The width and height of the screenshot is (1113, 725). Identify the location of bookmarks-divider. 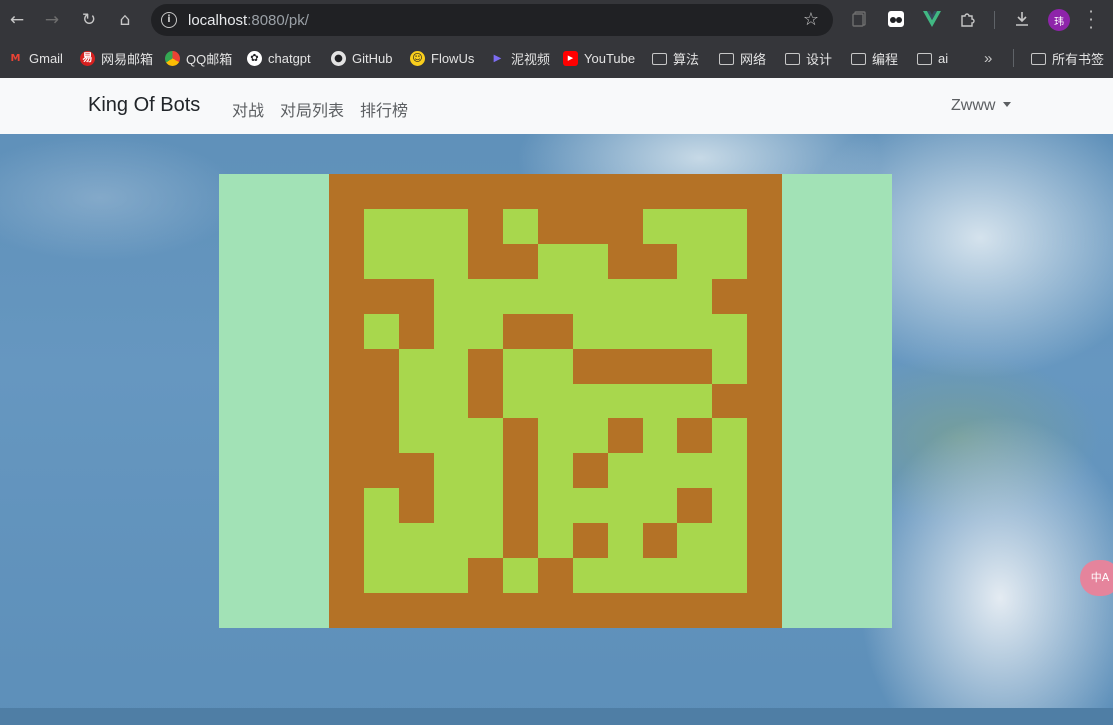
(1013, 58).